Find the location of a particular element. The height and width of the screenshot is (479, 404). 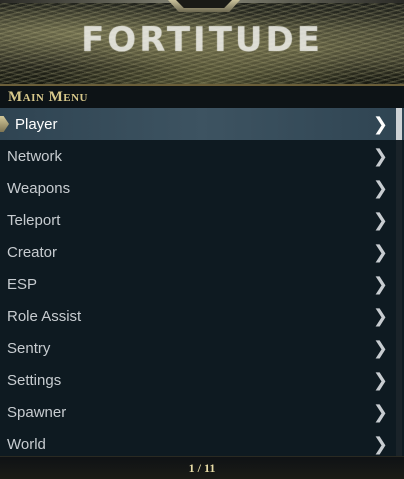

menu-item-label: Role Assist is located at coordinates (44, 316).